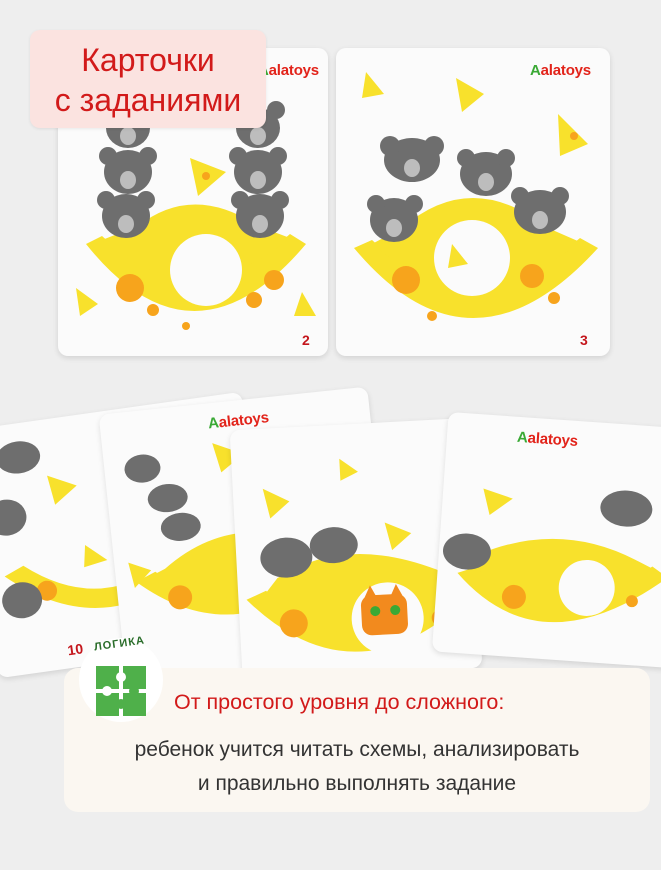 The width and height of the screenshot is (661, 870). Describe the element at coordinates (551, 555) in the screenshot. I see `card-right-illustration` at that location.